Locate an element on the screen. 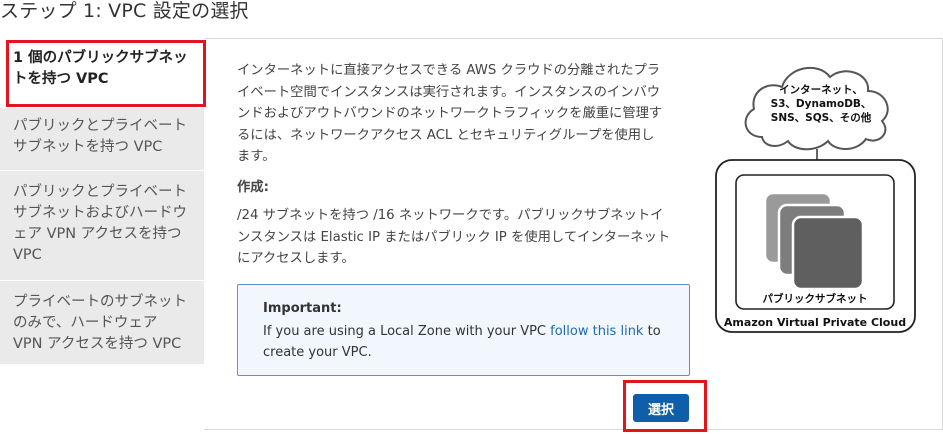  sidebar-item-public-private-subnets: パブリックとプライベート サブネットを持つ VPC is located at coordinates (102, 143).